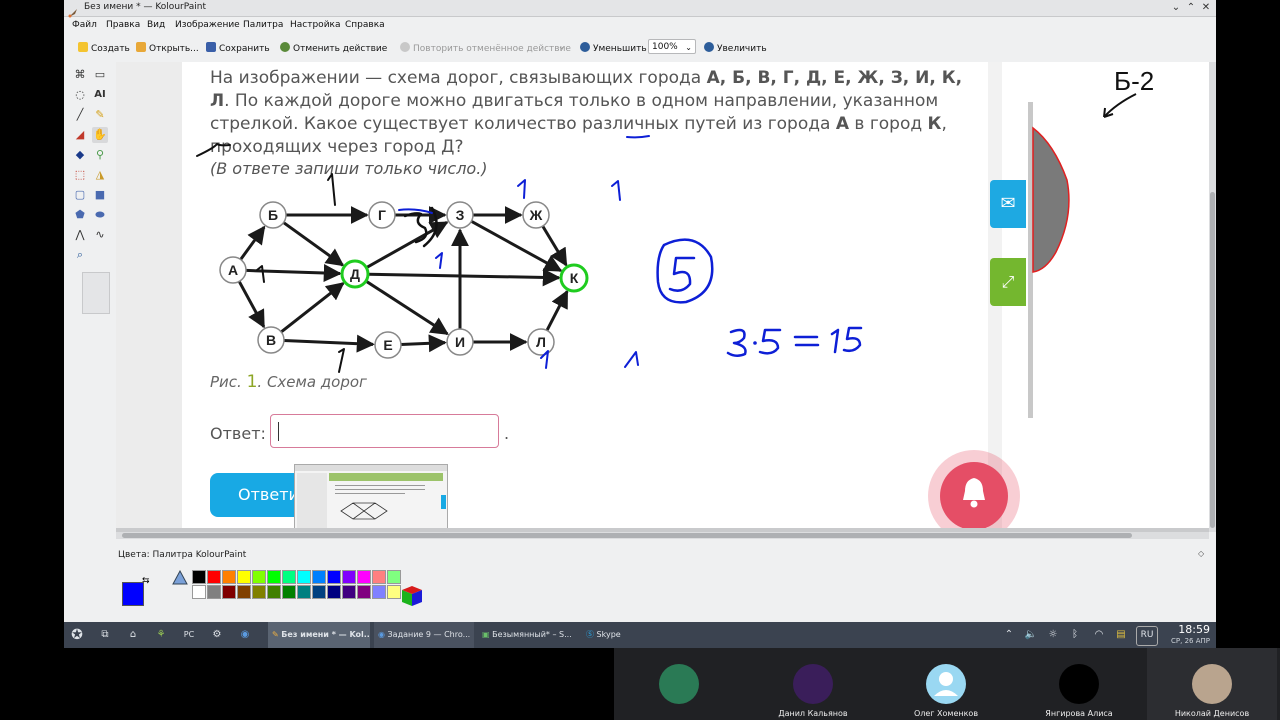  I want to click on new-button: Создать, so click(104, 48).